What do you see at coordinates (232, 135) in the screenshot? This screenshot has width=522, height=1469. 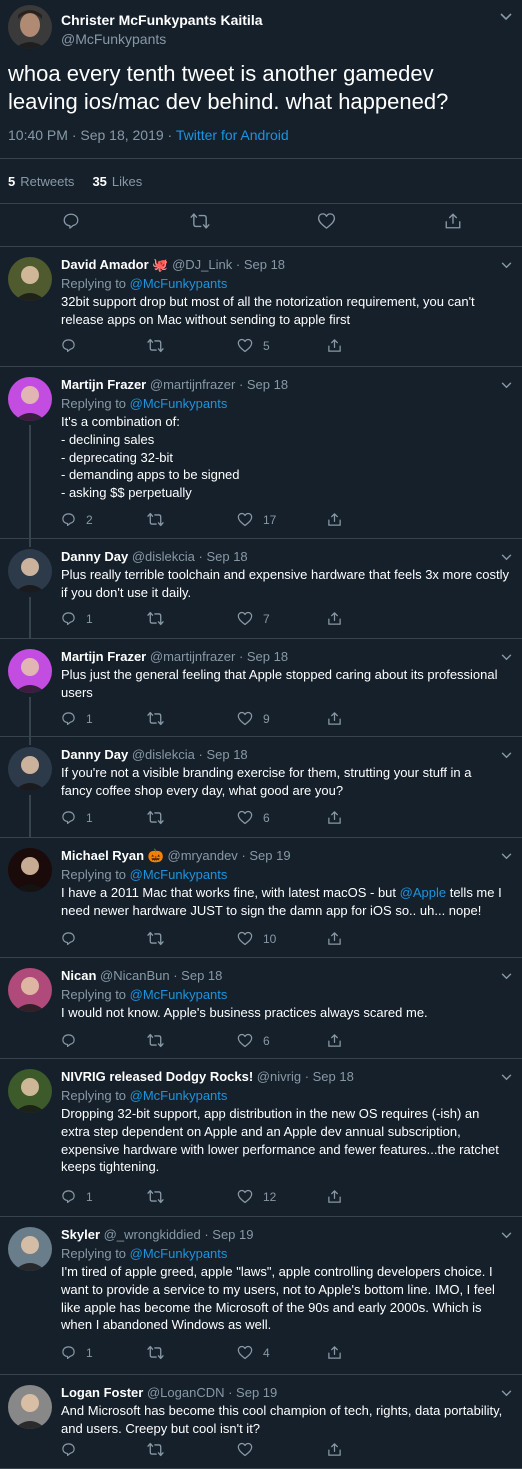 I see `tweet-source: Twitter for Android` at bounding box center [232, 135].